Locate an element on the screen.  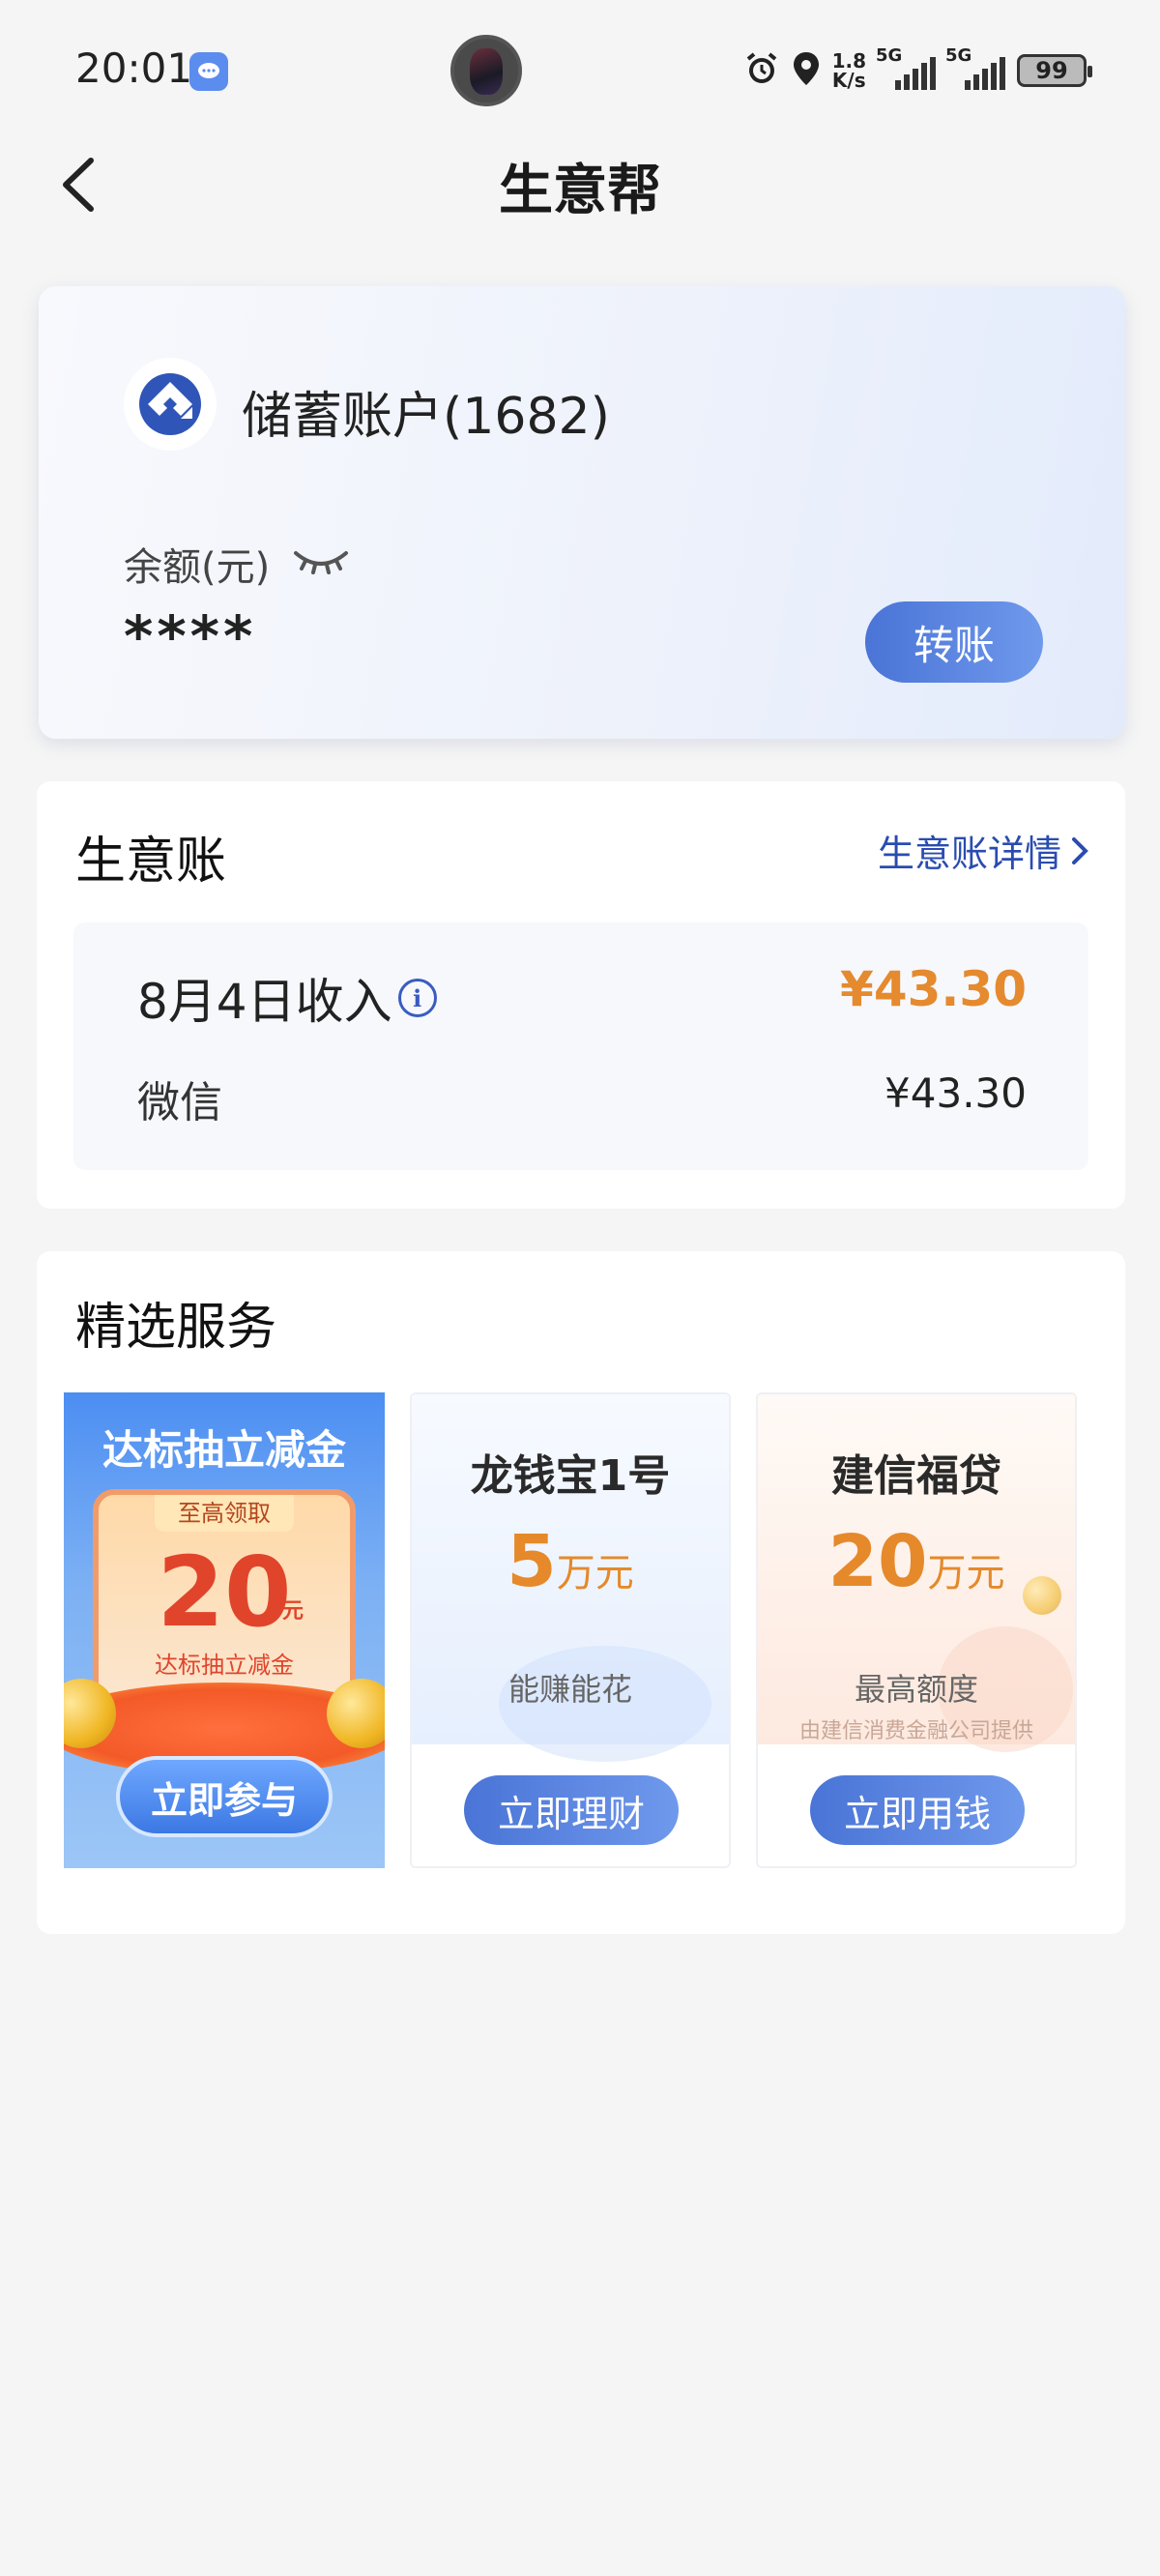
service-amount: 20万元 is located at coordinates (916, 1561).